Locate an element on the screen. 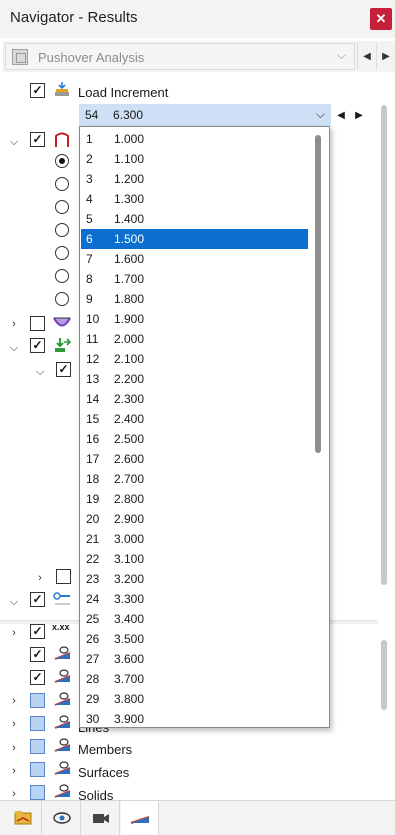 The width and height of the screenshot is (395, 835). dropdown-option-value: 1.000 is located at coordinates (129, 139).